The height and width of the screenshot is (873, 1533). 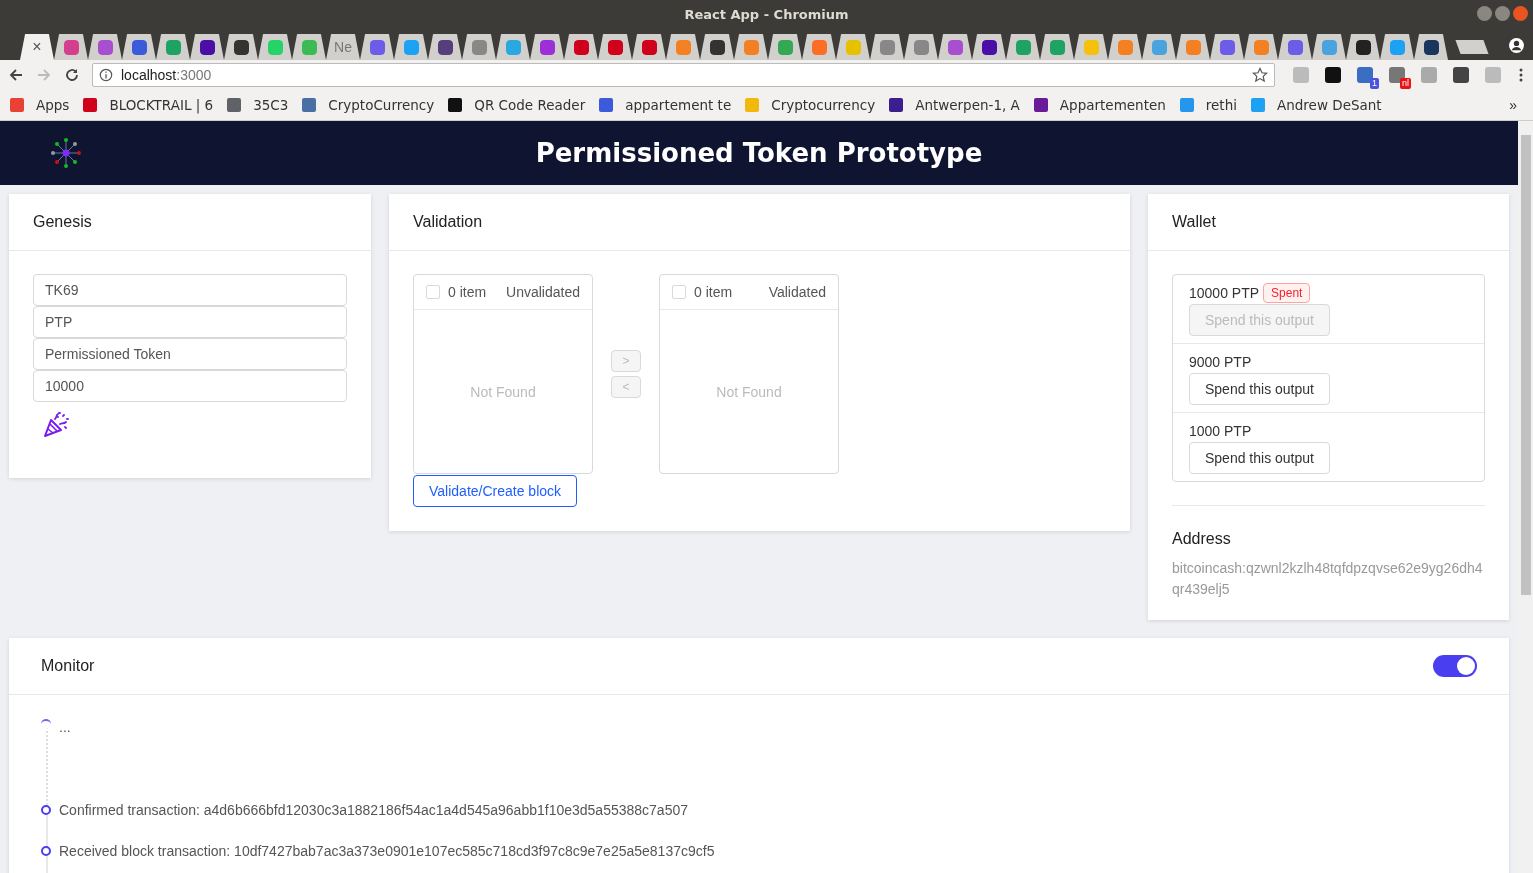 I want to click on bookmark-item: appartement te, so click(x=665, y=105).